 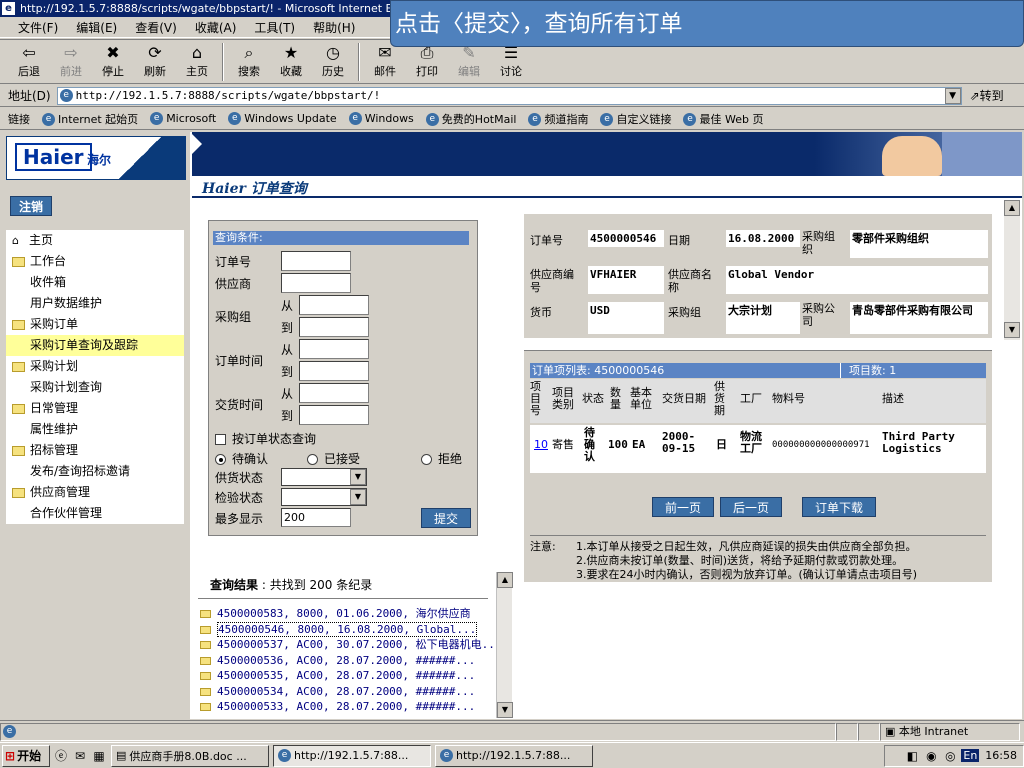 What do you see at coordinates (751, 507) in the screenshot?
I see `next-page-button: 后一页` at bounding box center [751, 507].